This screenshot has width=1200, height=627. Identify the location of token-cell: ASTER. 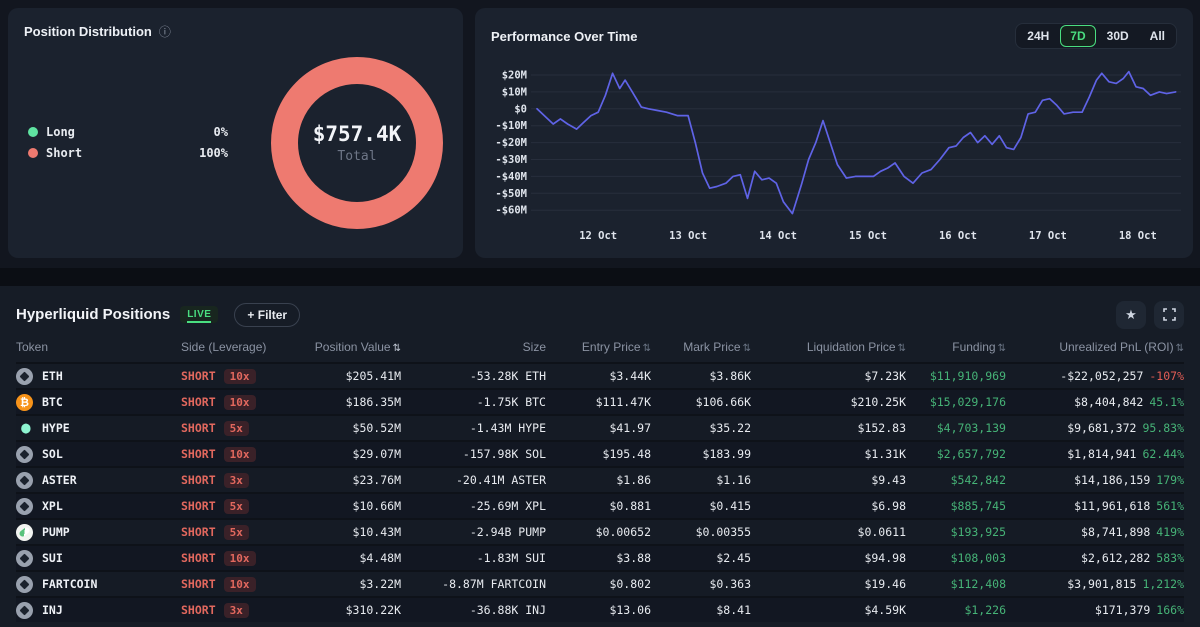
(98, 480).